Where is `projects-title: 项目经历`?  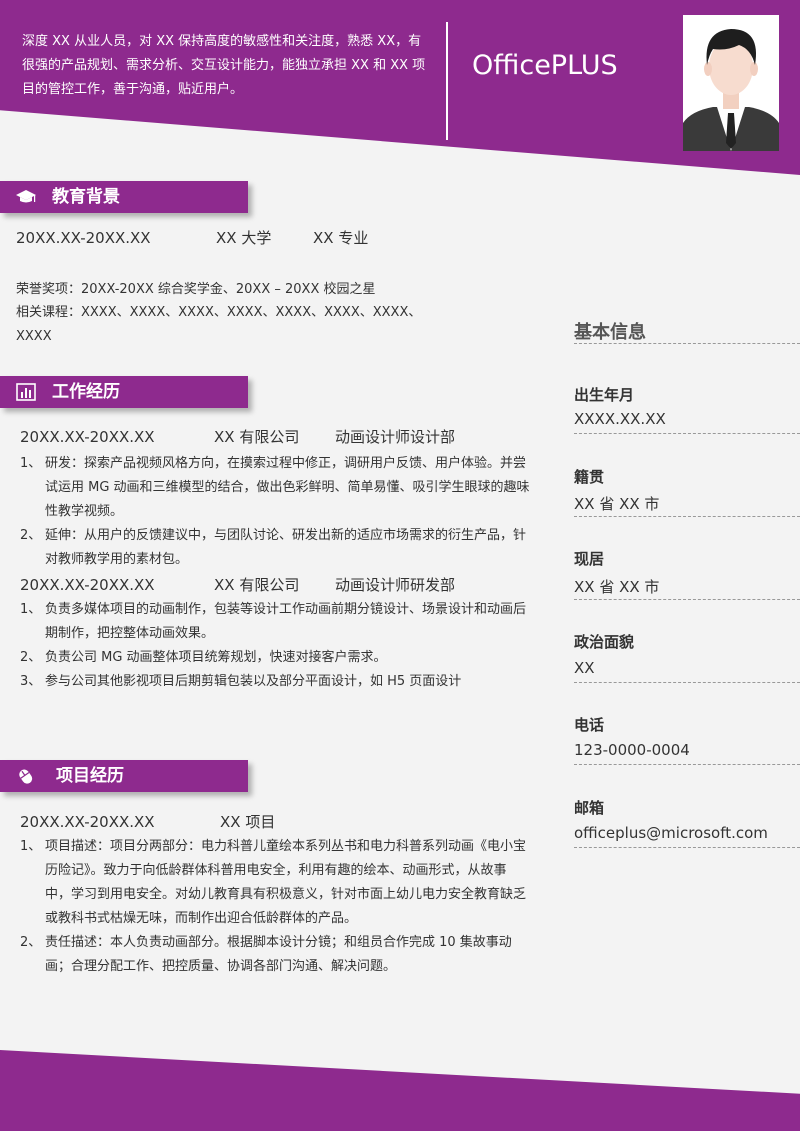
projects-title: 项目经历 is located at coordinates (90, 776).